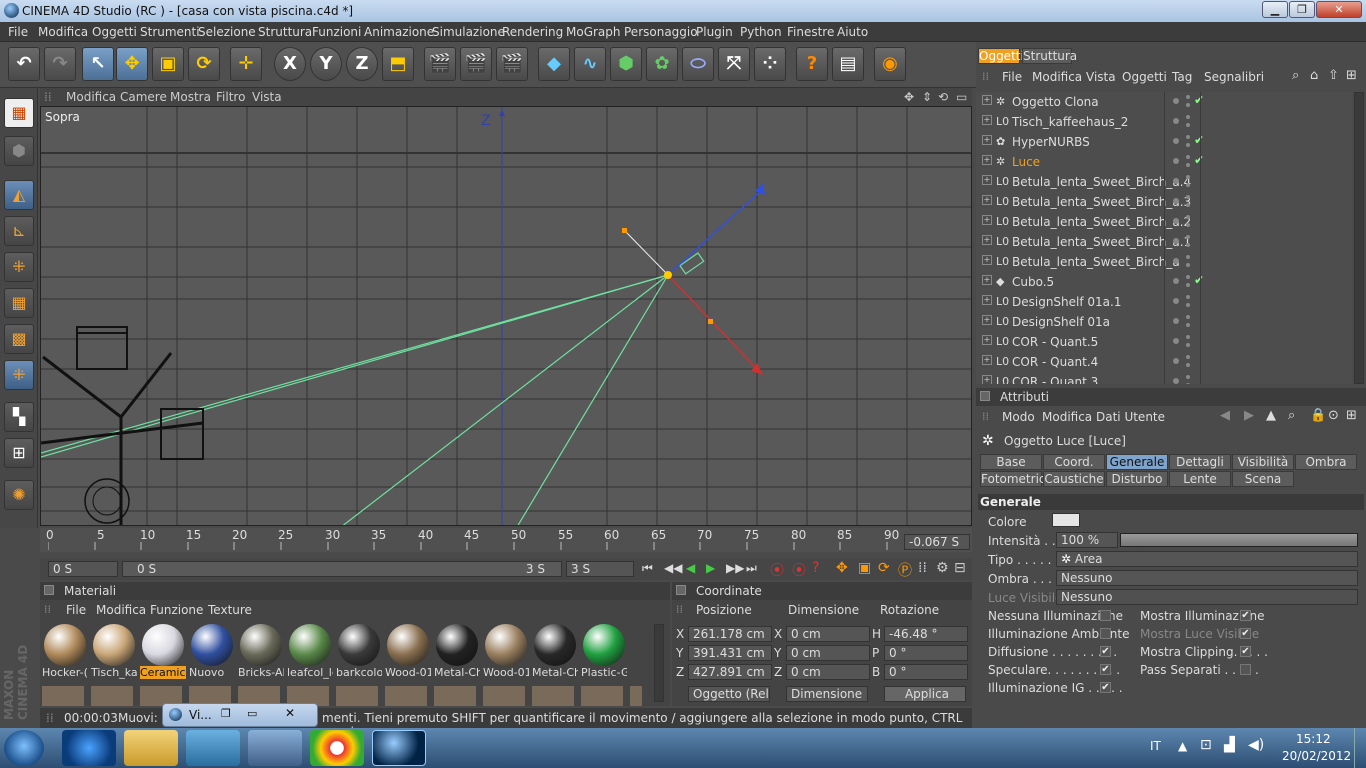  Describe the element at coordinates (337, 748) in the screenshot. I see `chrome-icon` at that location.